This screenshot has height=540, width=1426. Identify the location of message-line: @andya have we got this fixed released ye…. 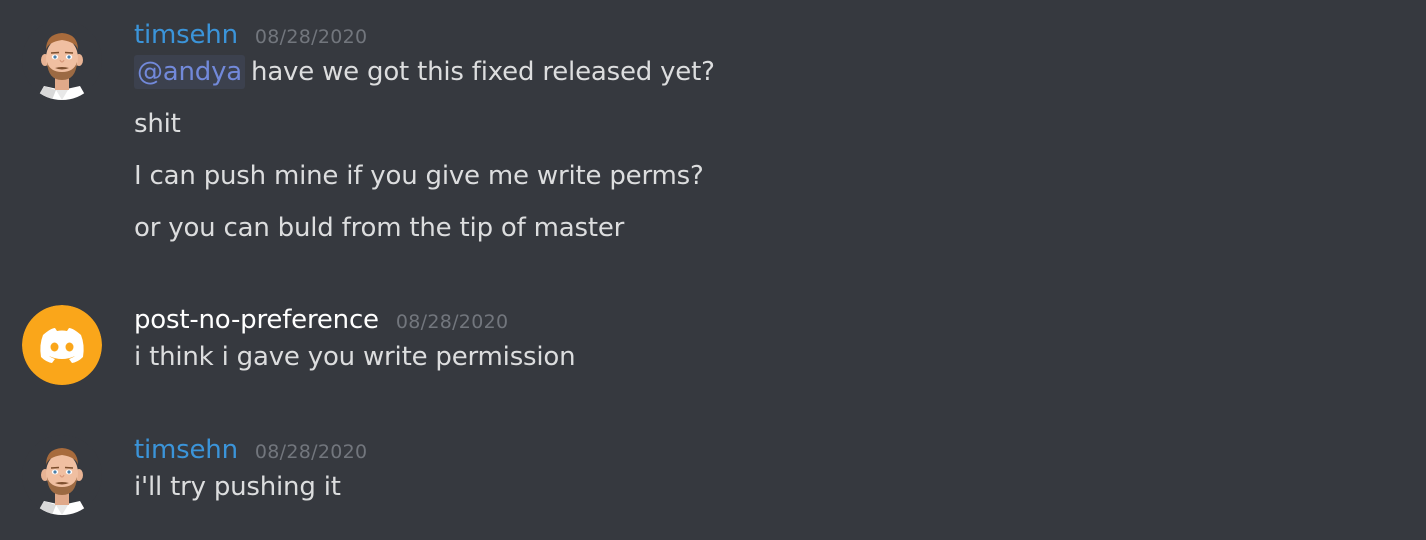
(760, 76).